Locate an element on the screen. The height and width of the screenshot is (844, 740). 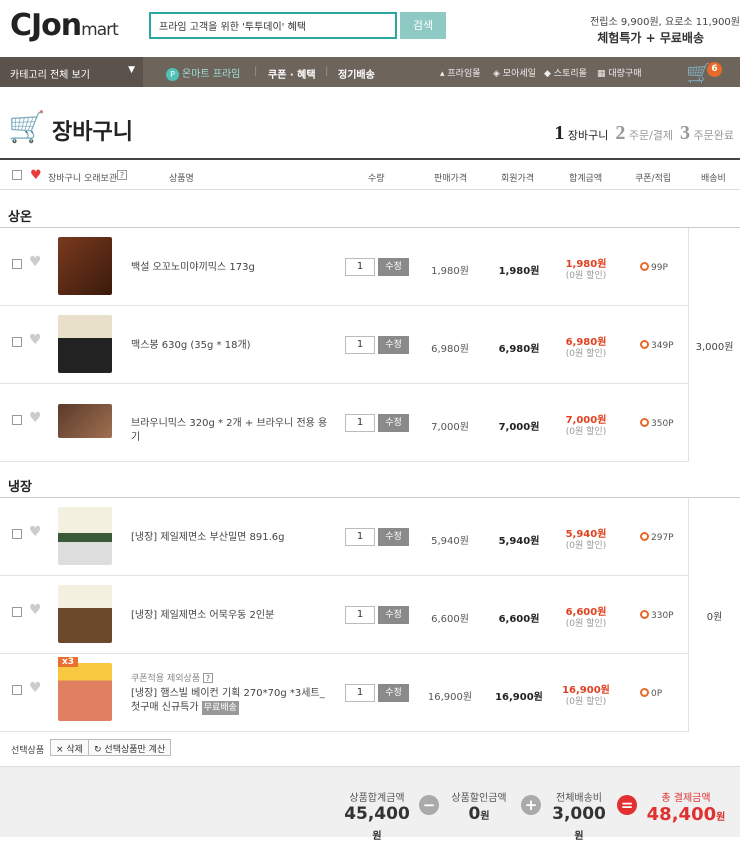
keep-label: 장바구니 오래보관 is located at coordinates (83, 179).